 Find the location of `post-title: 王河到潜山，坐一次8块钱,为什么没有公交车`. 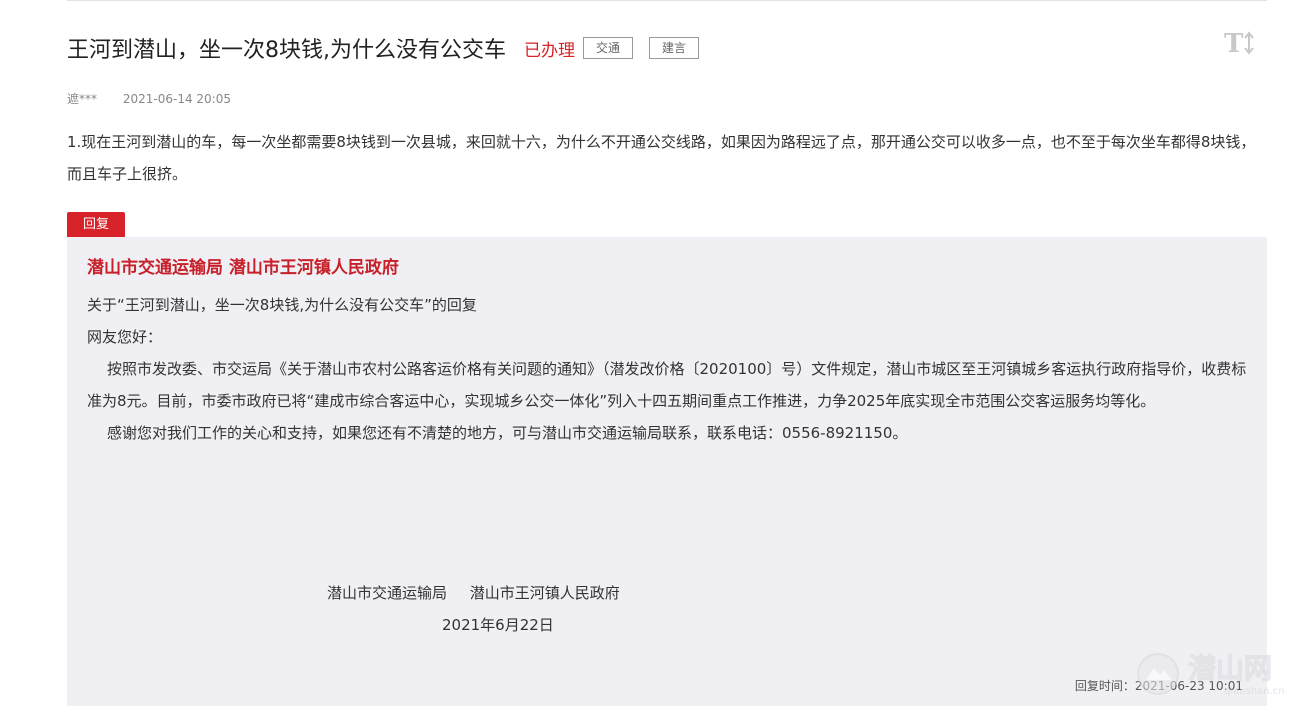

post-title: 王河到潜山，坐一次8块钱,为什么没有公交车 is located at coordinates (286, 50).